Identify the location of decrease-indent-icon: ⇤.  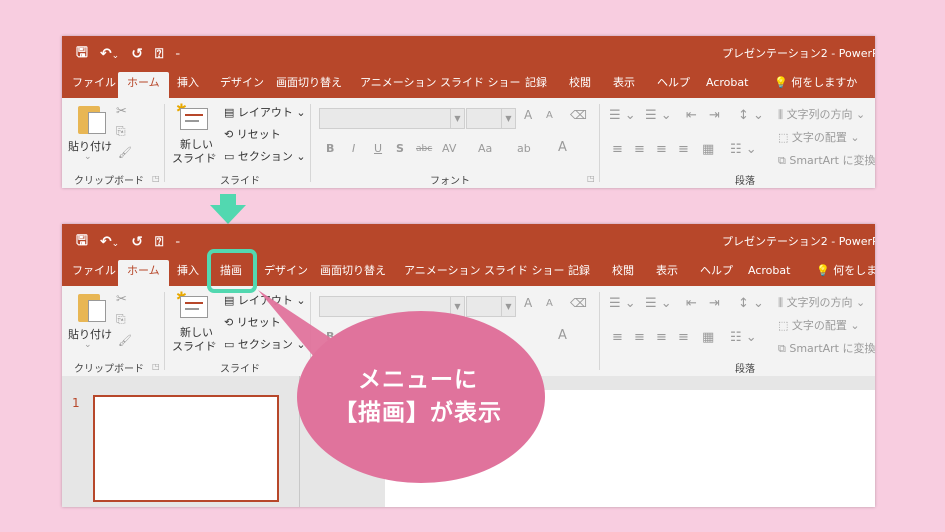
(691, 303).